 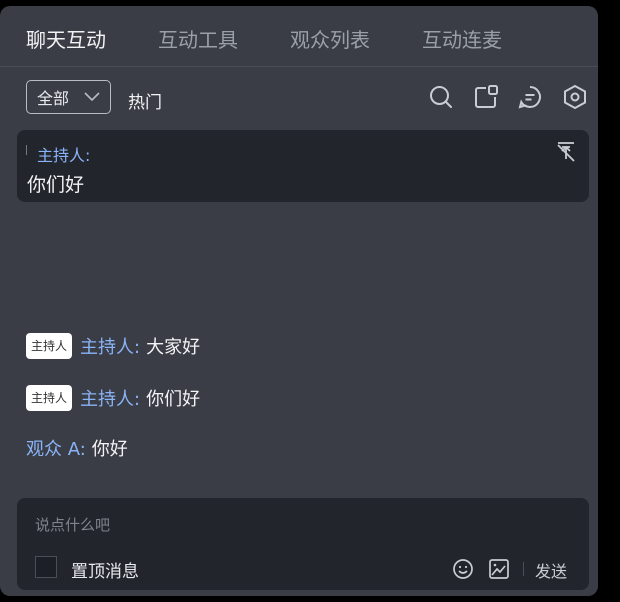 What do you see at coordinates (303, 166) in the screenshot?
I see `pinned-message: 主持人: 你们好` at bounding box center [303, 166].